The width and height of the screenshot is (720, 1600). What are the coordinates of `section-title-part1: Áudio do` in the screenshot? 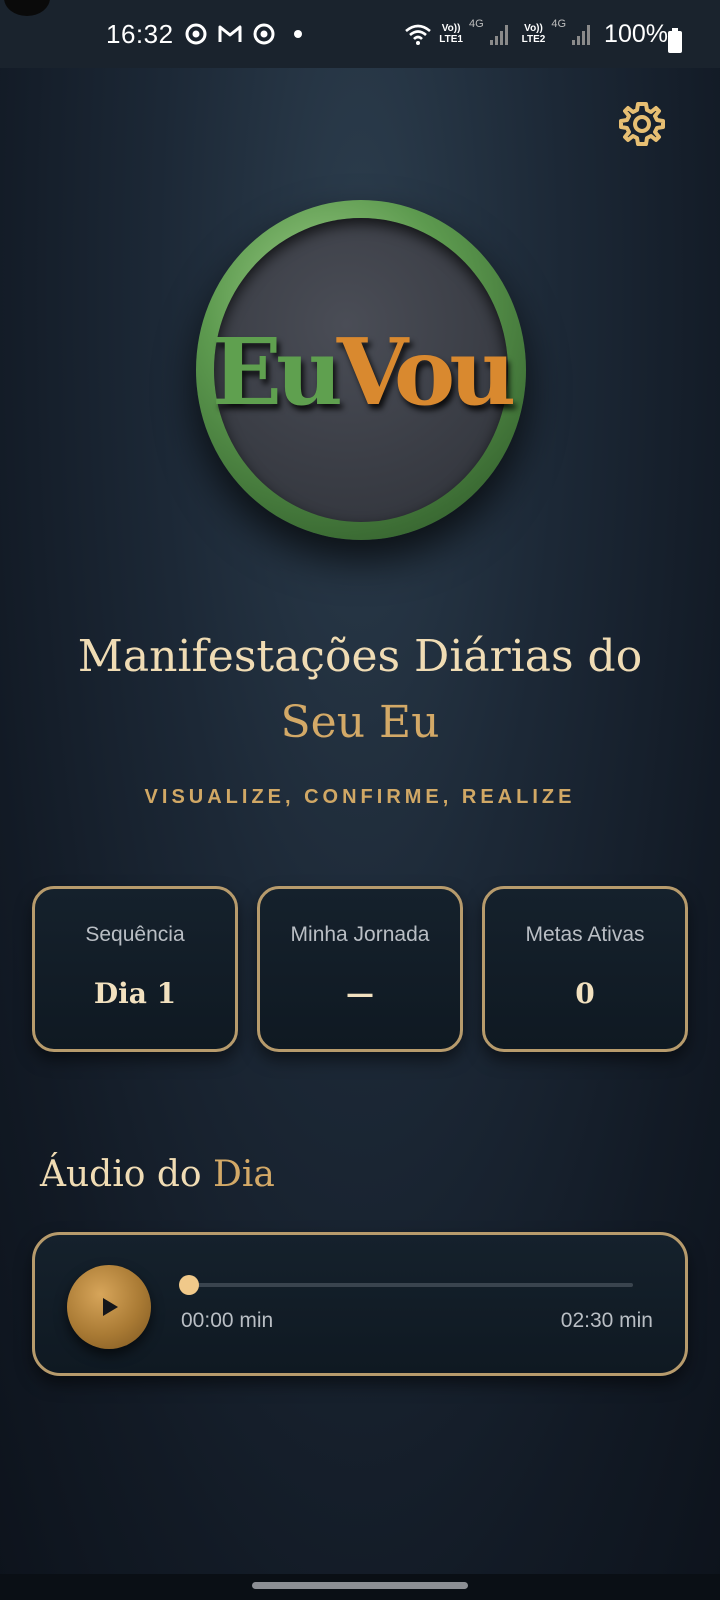 It's located at (121, 1174).